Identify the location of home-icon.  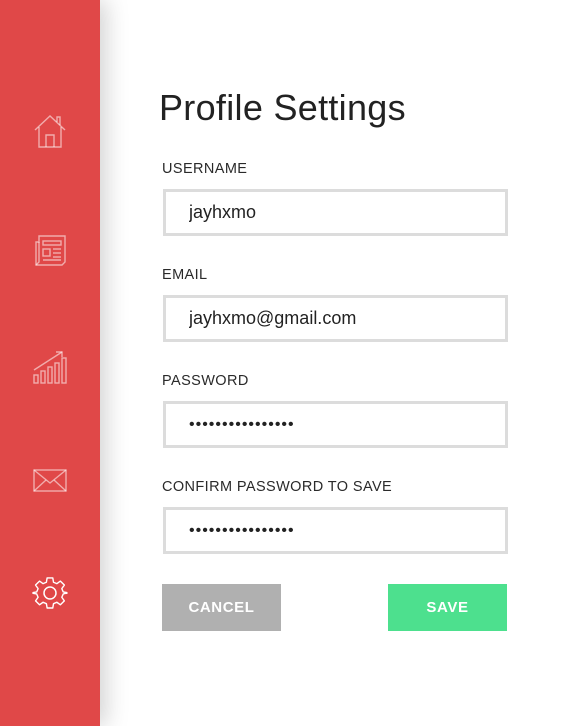
(50, 131).